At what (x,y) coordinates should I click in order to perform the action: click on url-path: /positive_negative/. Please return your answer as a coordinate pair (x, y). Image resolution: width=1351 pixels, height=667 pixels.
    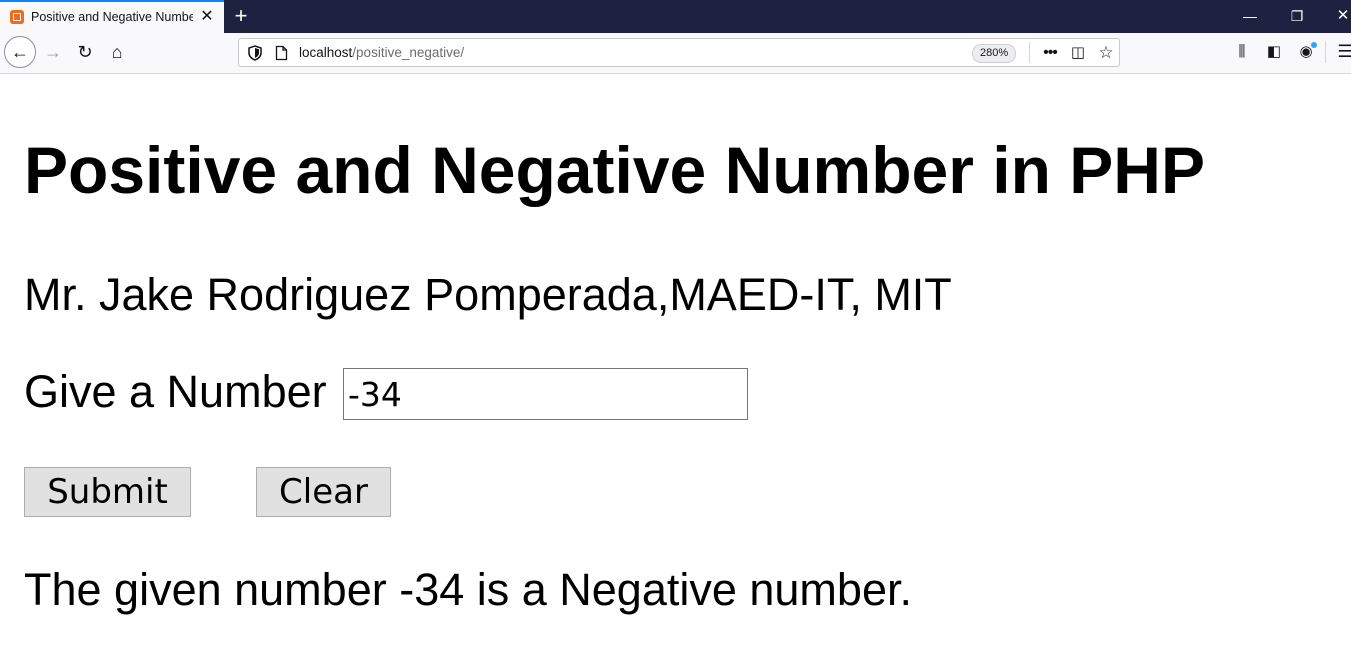
    Looking at the image, I should click on (408, 52).